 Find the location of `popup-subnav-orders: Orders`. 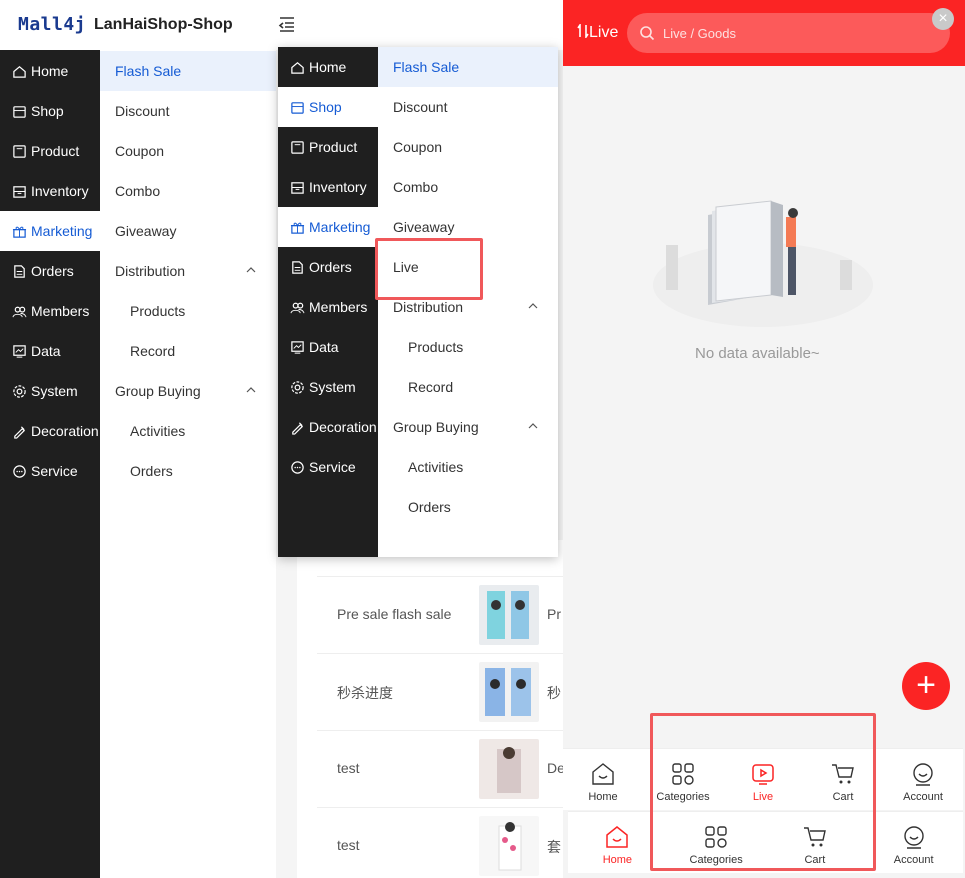

popup-subnav-orders: Orders is located at coordinates (468, 507).